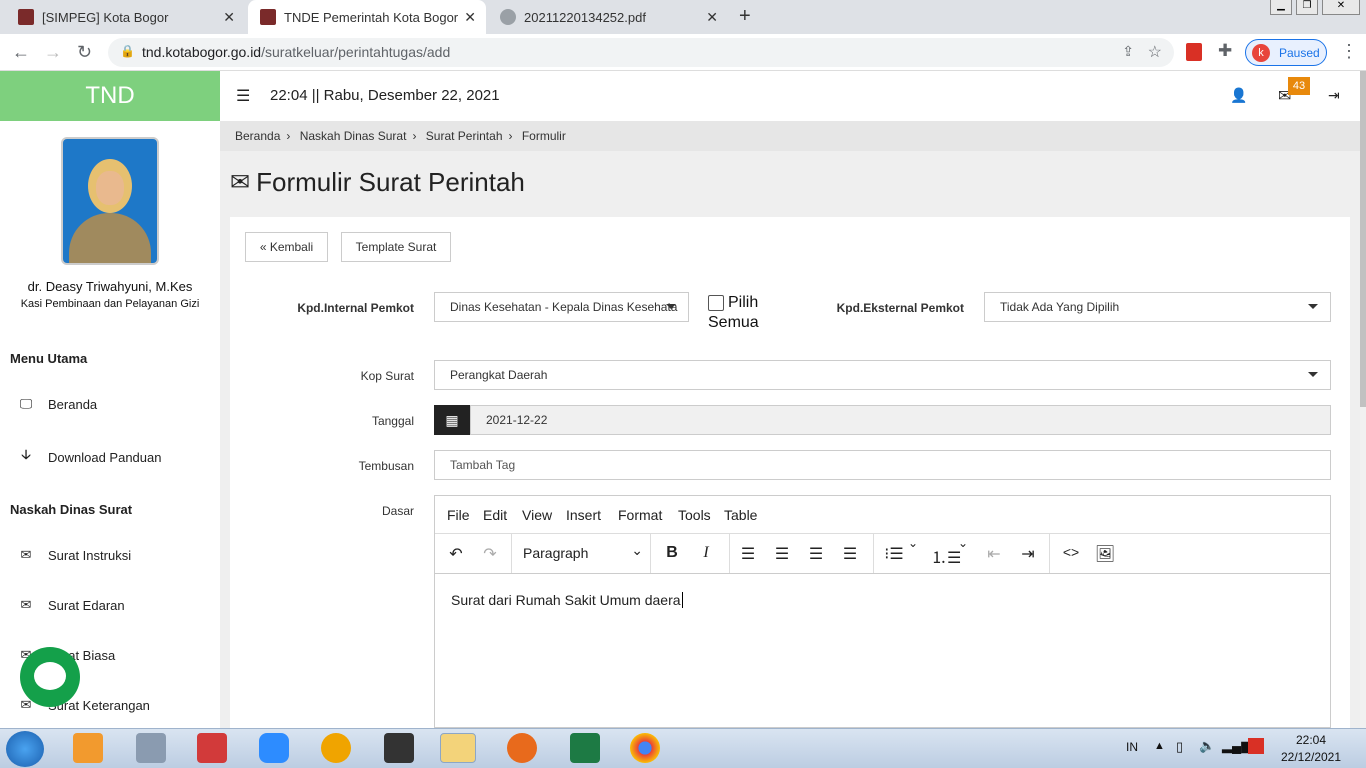  I want to click on align-left-icon: ☰, so click(748, 554).